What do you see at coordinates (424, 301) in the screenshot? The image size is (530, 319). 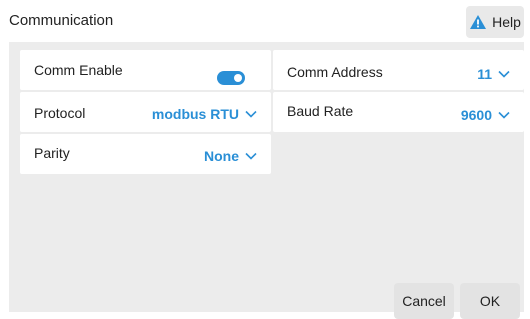 I see `cancel-button: Cancel` at bounding box center [424, 301].